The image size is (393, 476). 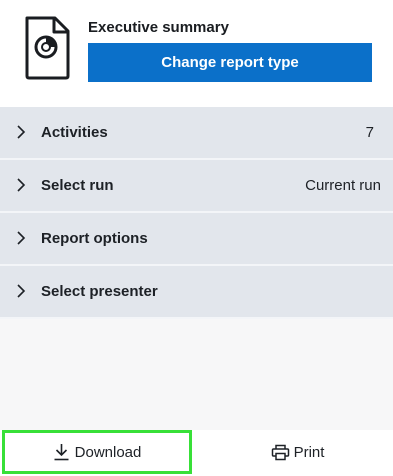 What do you see at coordinates (196, 133) in the screenshot?
I see `row-activities: Activities 7` at bounding box center [196, 133].